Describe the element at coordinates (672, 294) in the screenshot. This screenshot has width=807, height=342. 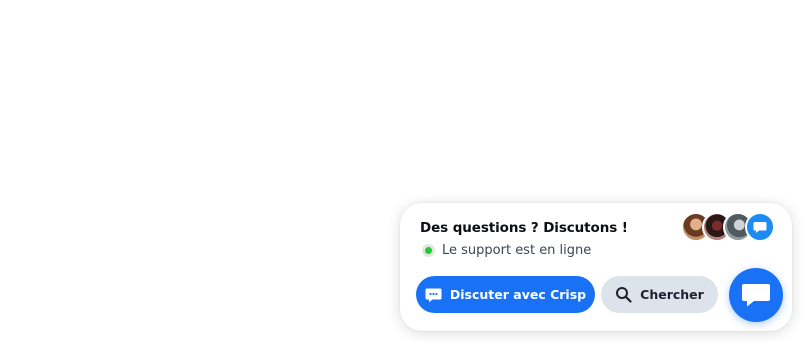
I see `search-button-label: Chercher` at that location.